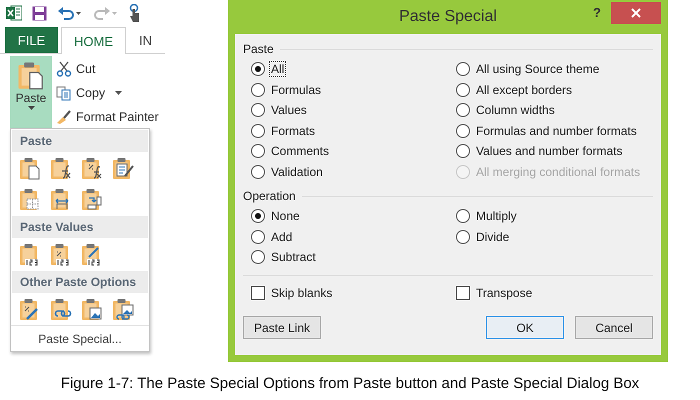  Describe the element at coordinates (80, 227) in the screenshot. I see `menu-section-header: Paste Values` at that location.